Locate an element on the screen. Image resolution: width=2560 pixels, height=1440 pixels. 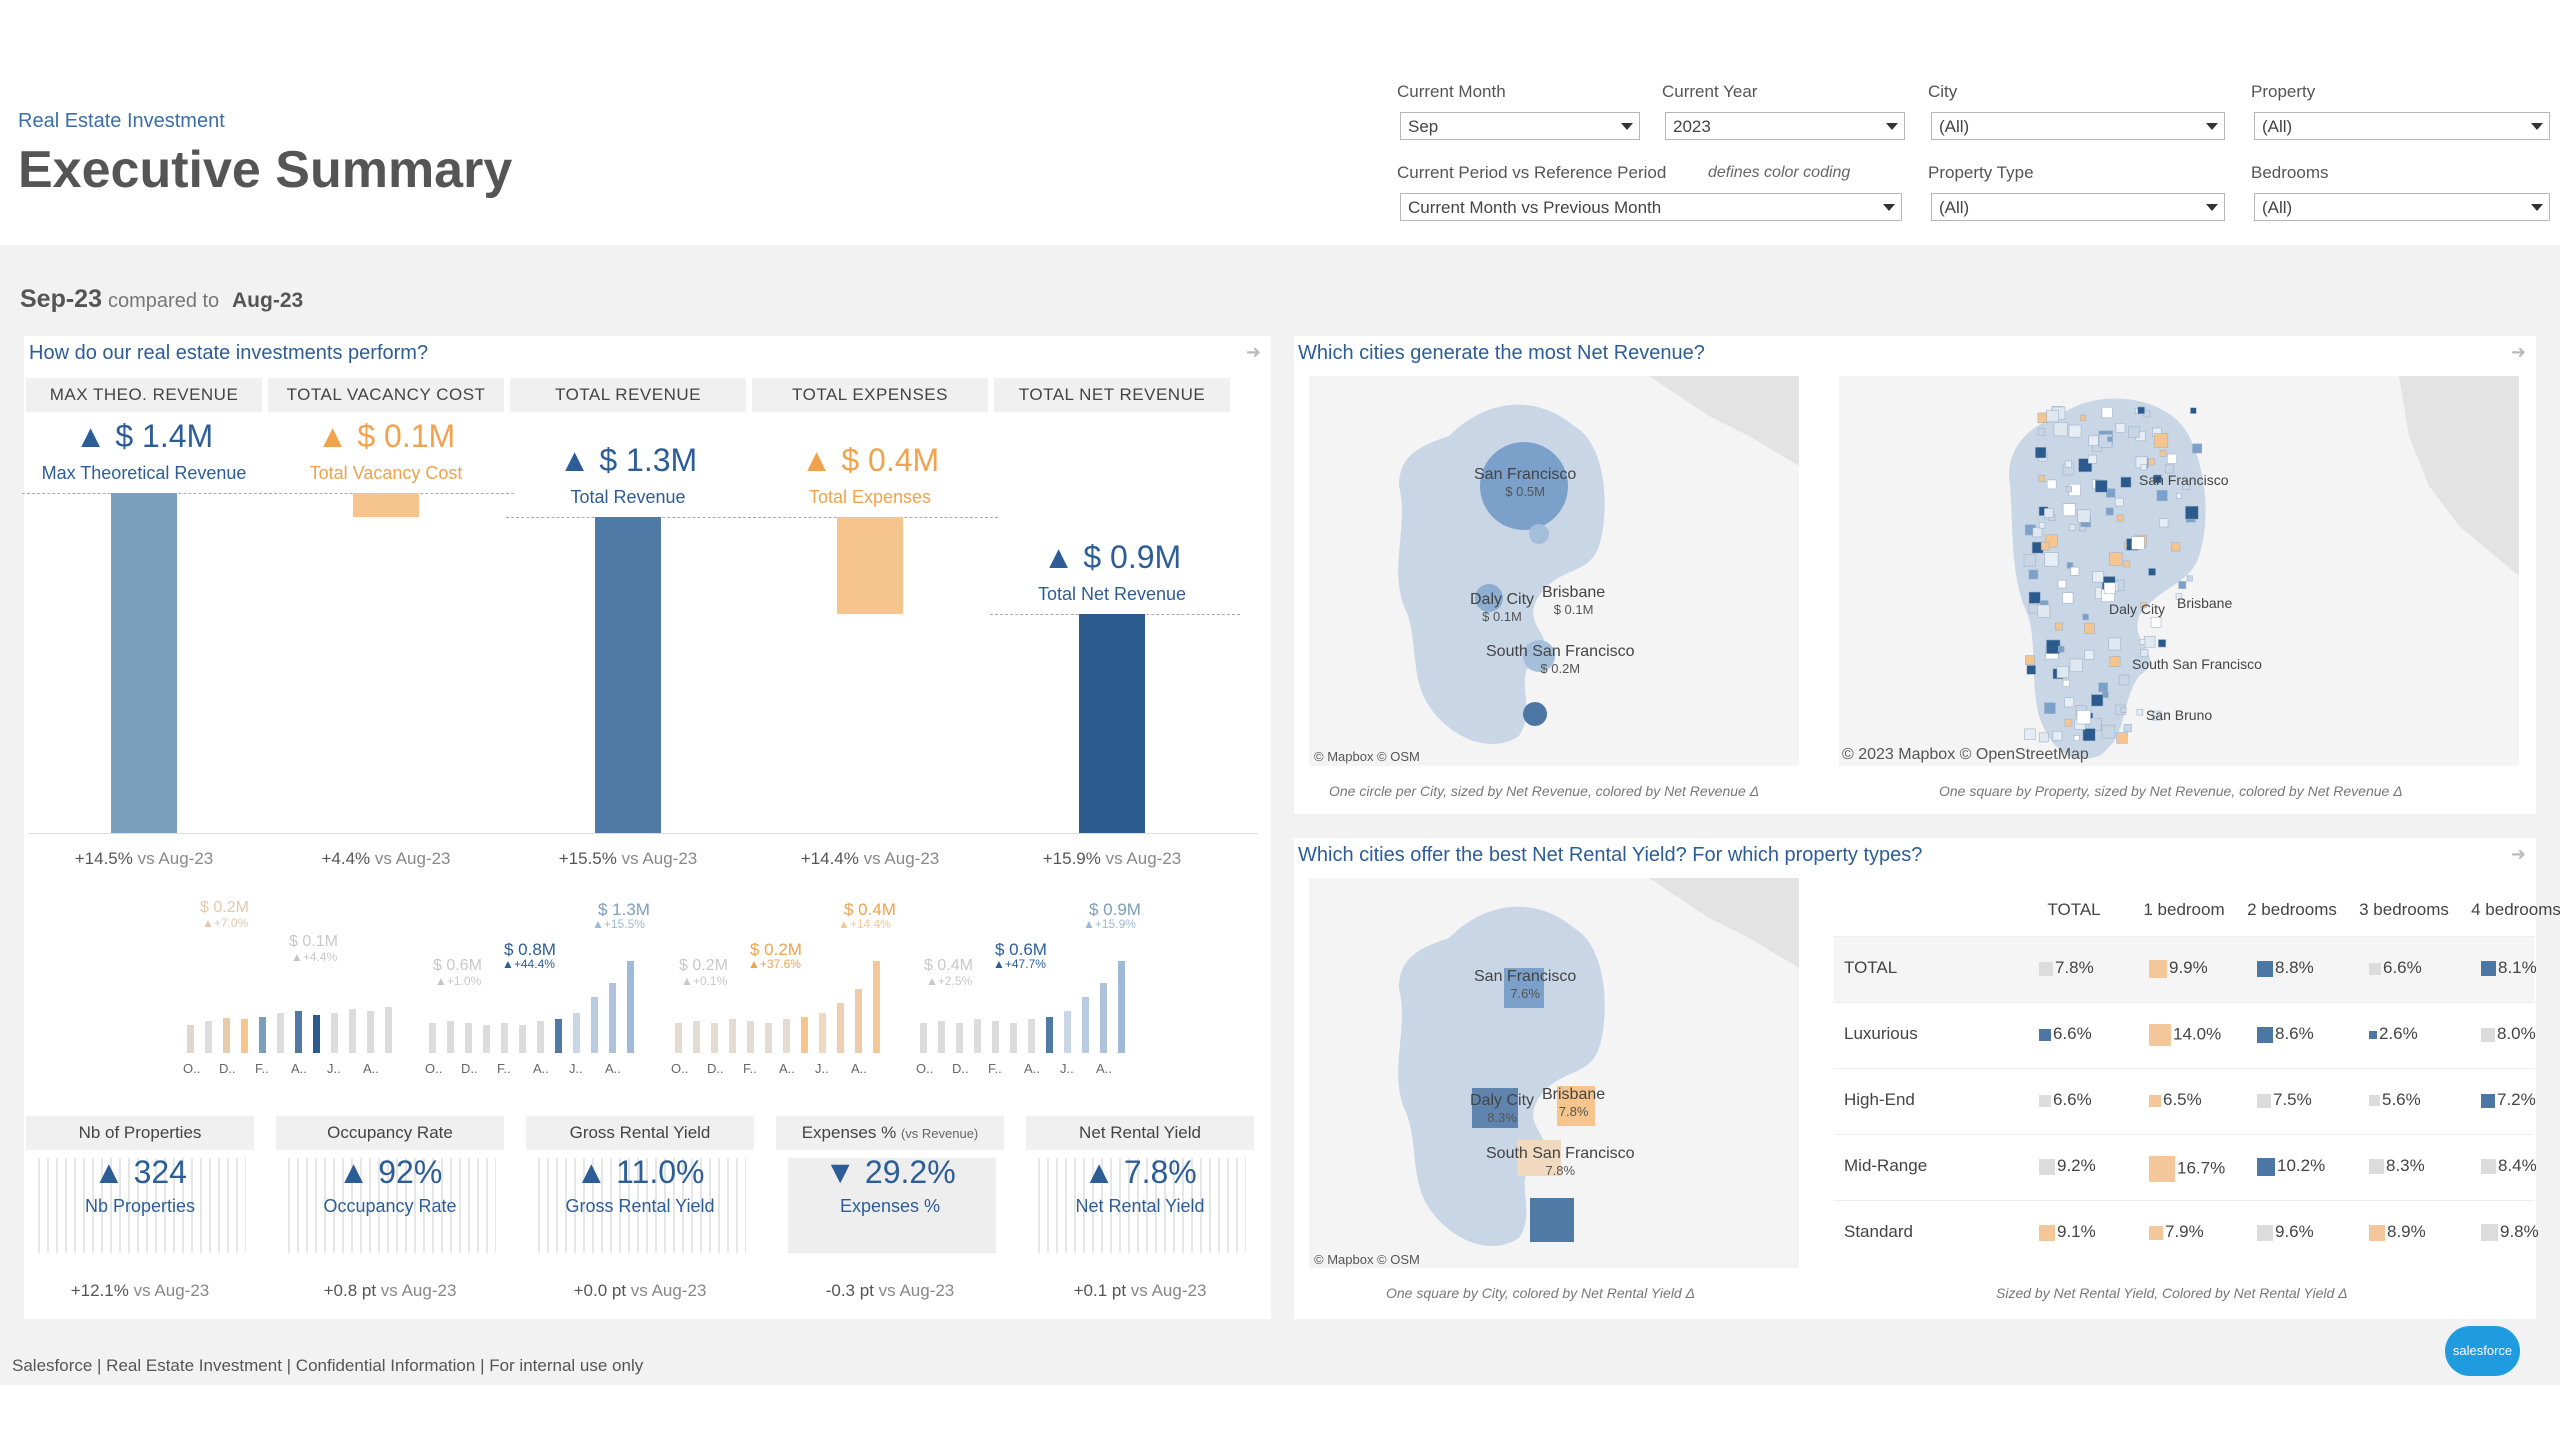
kpi-label-2: Gross Rental Yield is located at coordinates (640, 1206).